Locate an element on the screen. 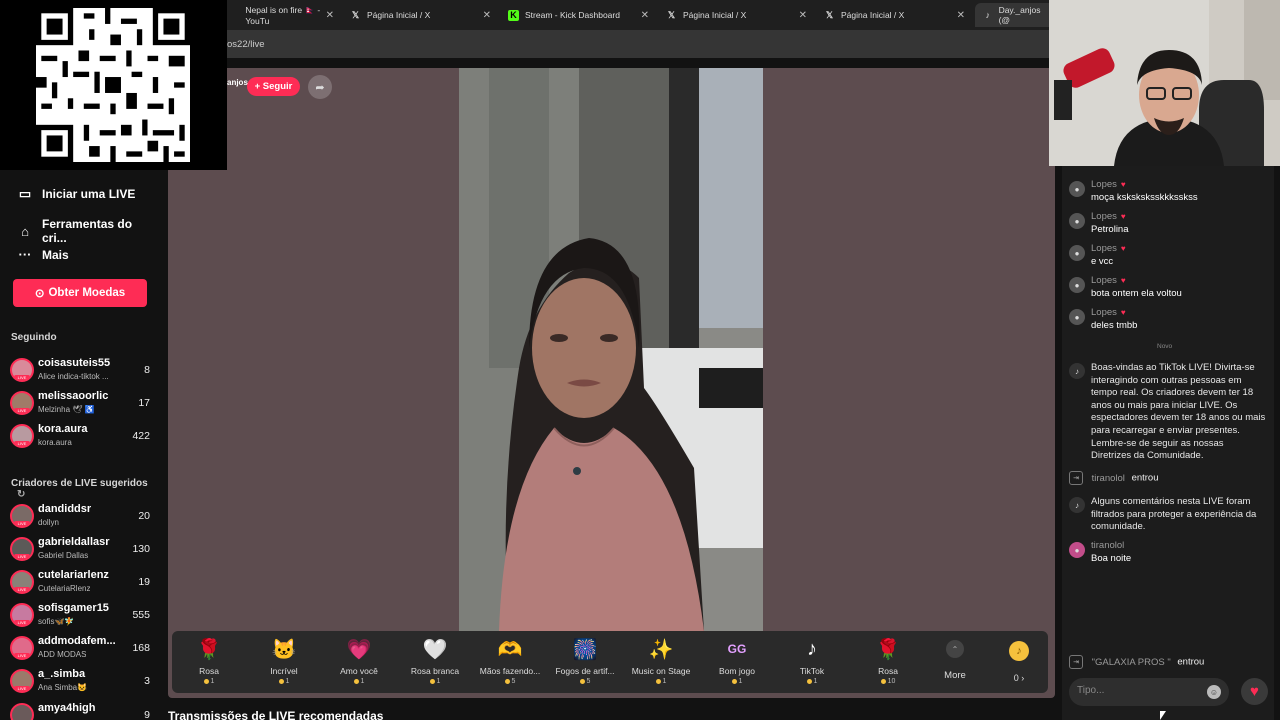 Image resolution: width=1280 pixels, height=720 pixels. browser-tab: K Stream - Kick Dashboard ✕ is located at coordinates (577, 15).